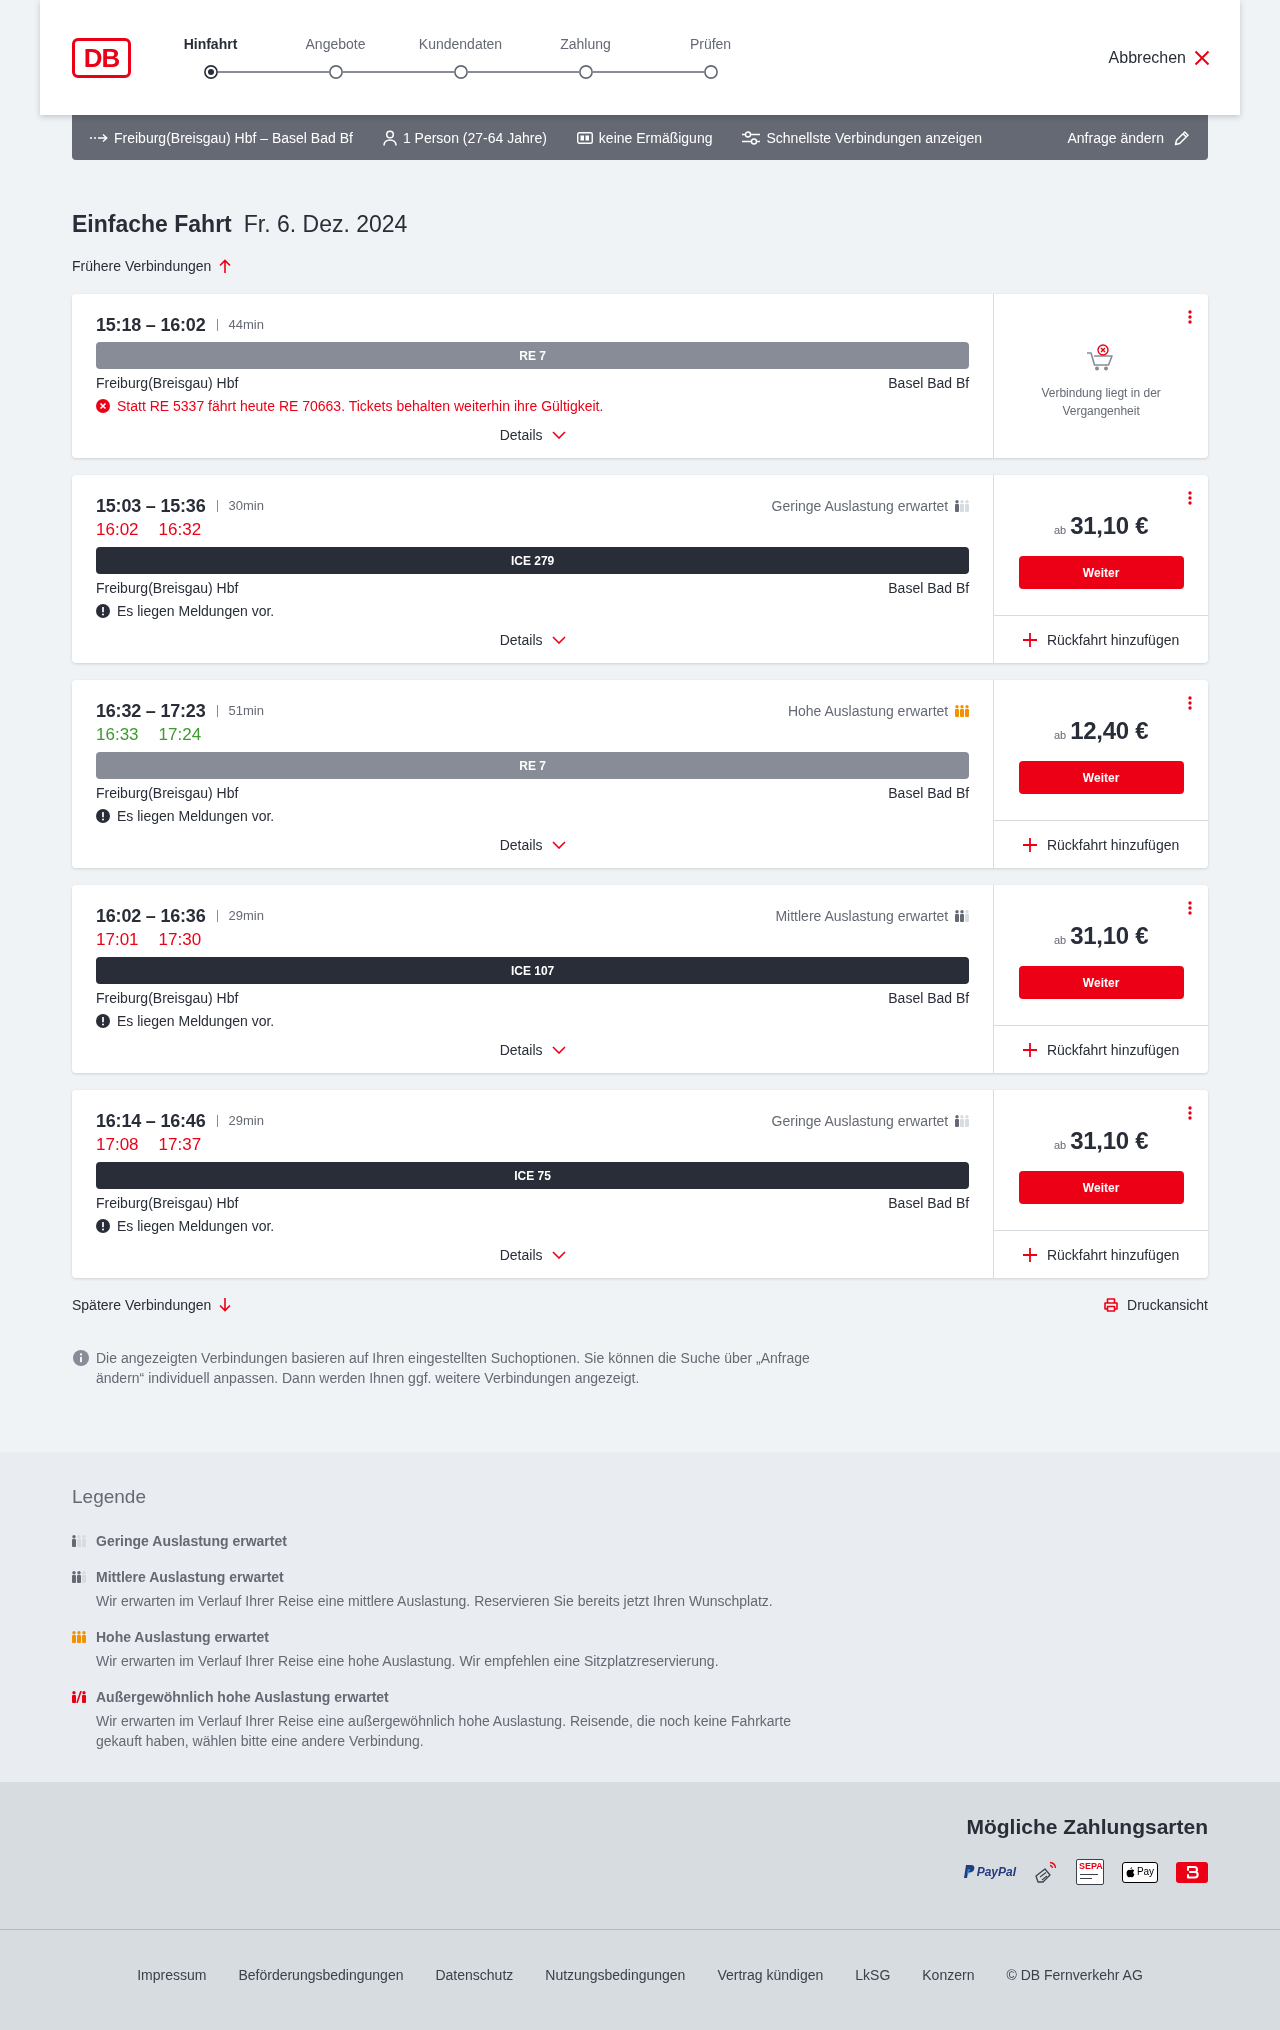 This screenshot has height=2030, width=1280. I want to click on sepa-mandate-logo: SEPA, so click(1090, 1872).